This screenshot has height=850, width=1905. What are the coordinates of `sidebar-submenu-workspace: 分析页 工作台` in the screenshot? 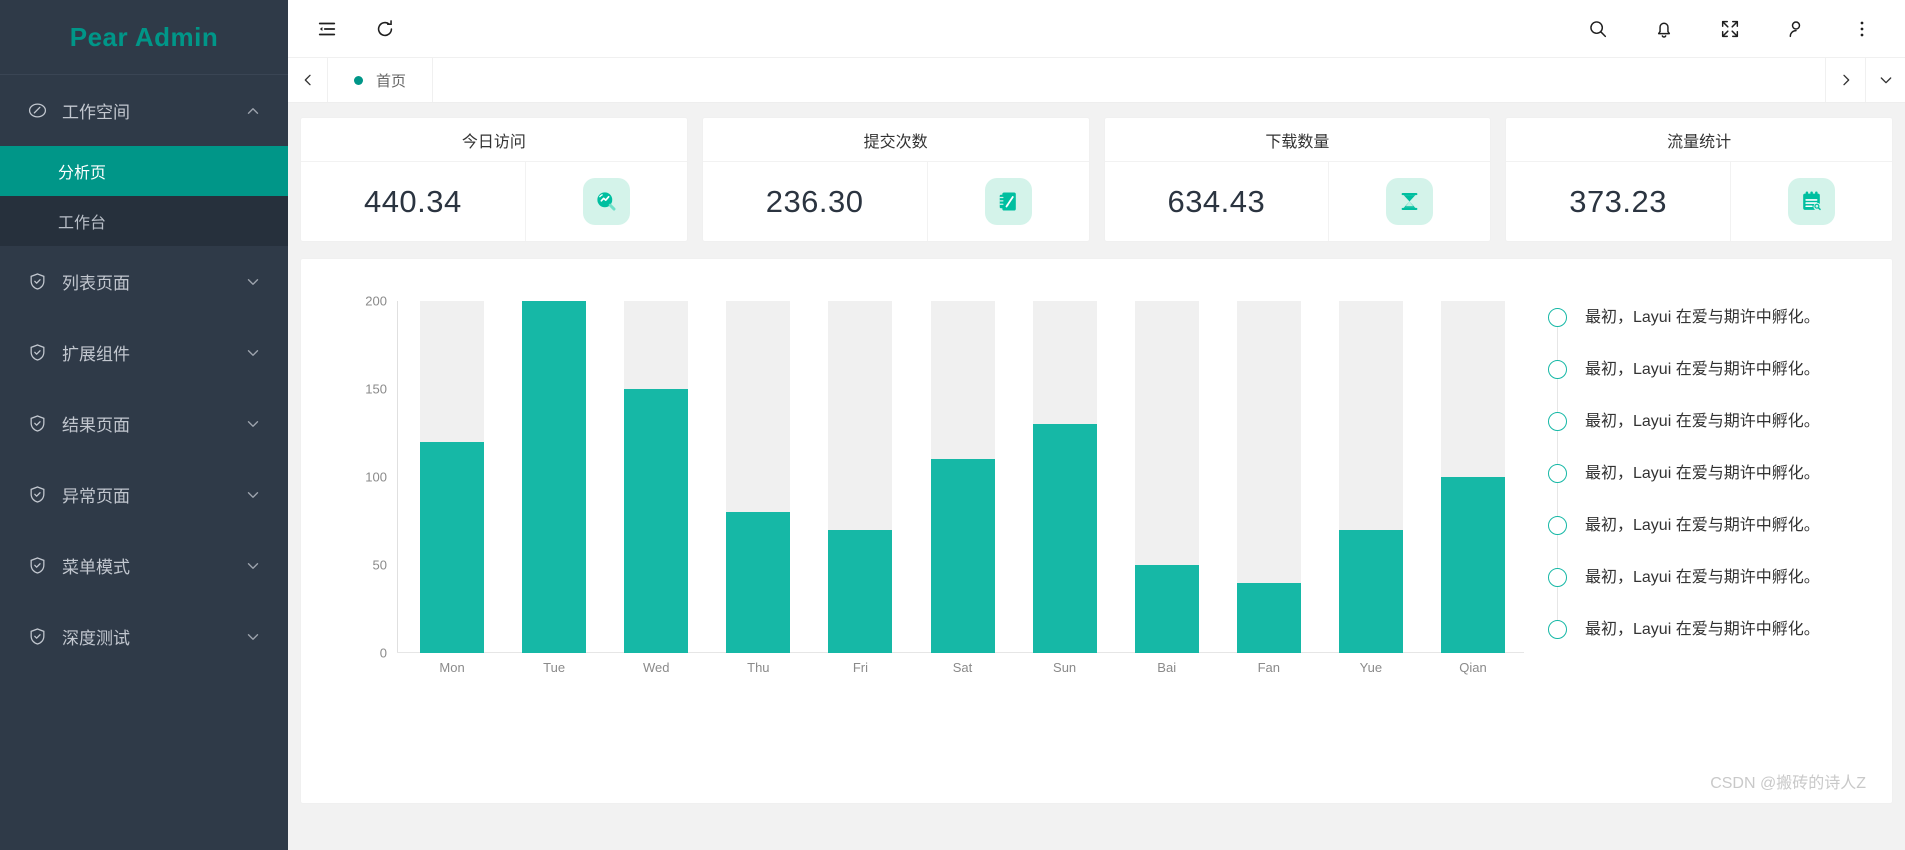 It's located at (144, 196).